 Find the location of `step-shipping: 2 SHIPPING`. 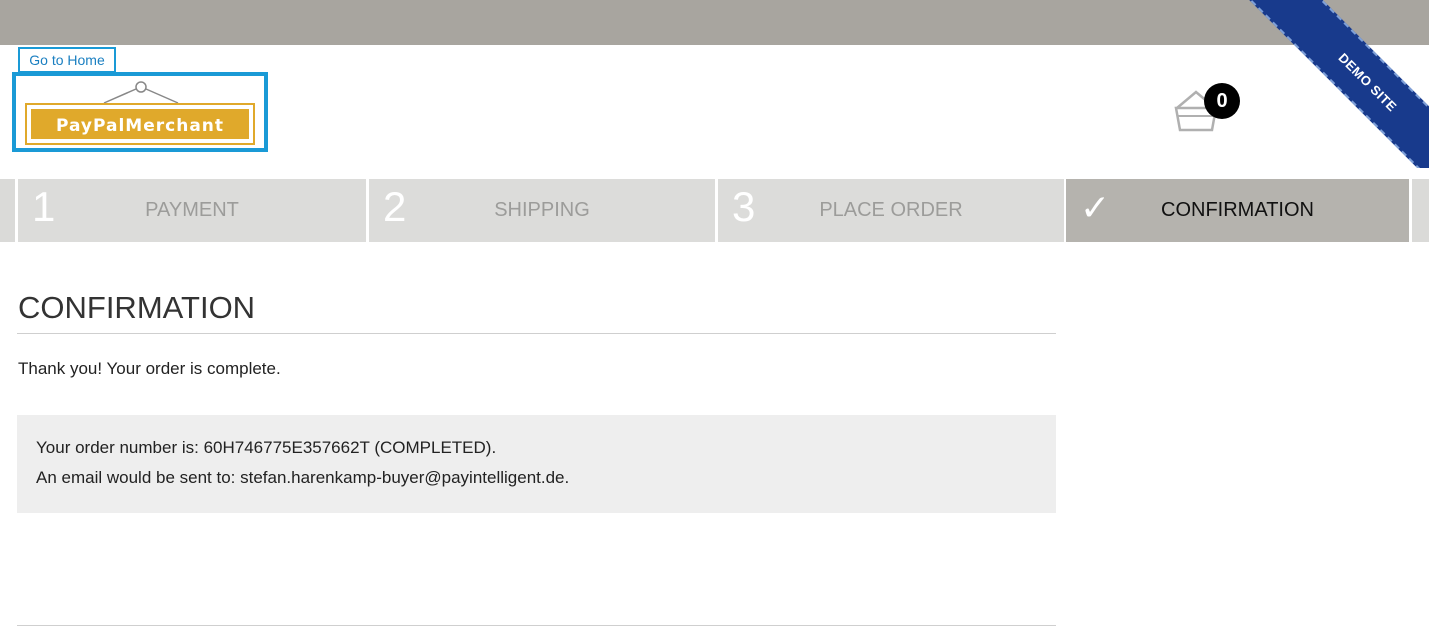

step-shipping: 2 SHIPPING is located at coordinates (542, 210).